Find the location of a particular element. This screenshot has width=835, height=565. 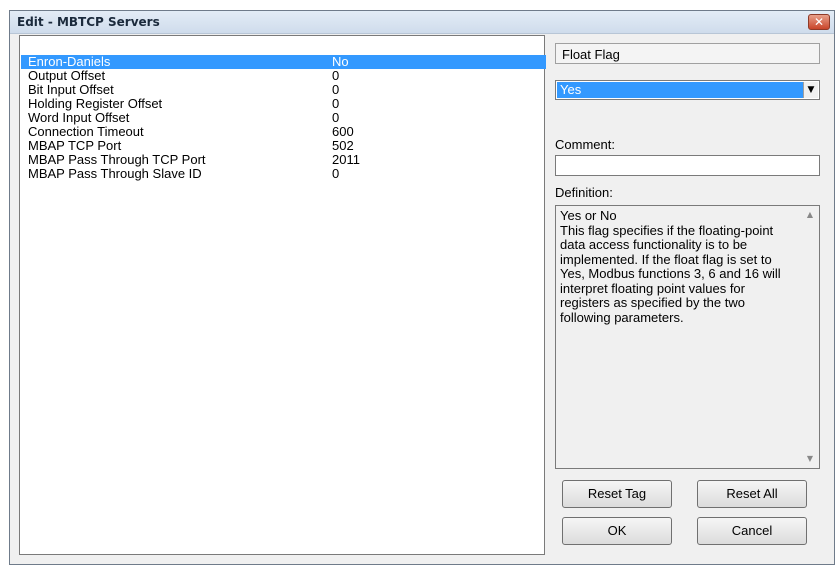

comment-input is located at coordinates (687, 165).